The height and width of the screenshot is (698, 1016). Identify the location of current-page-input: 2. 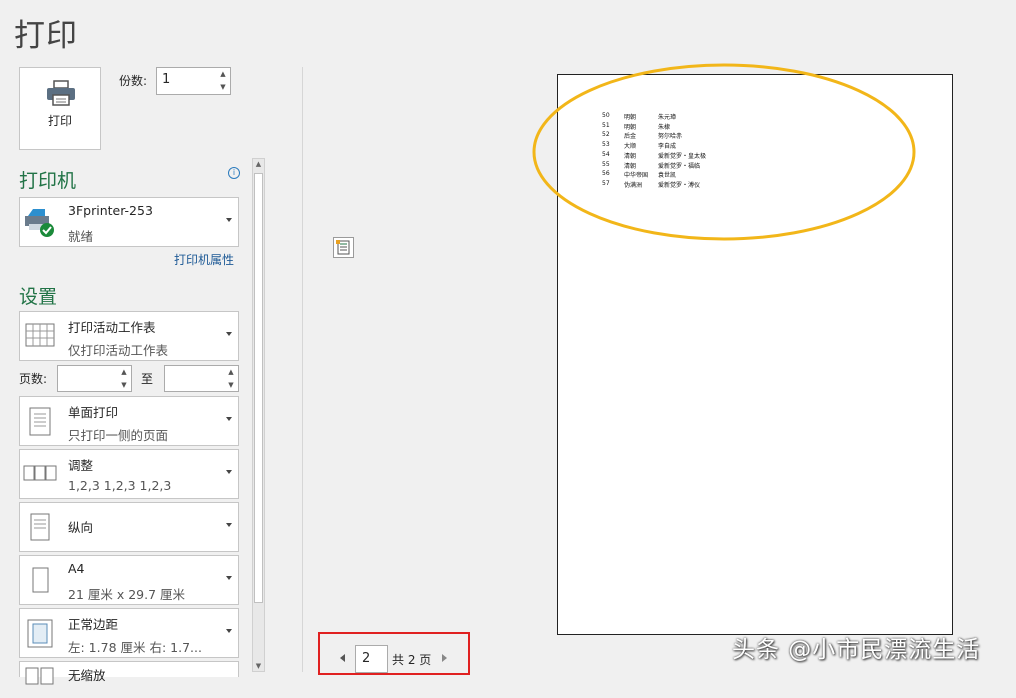
(371, 659).